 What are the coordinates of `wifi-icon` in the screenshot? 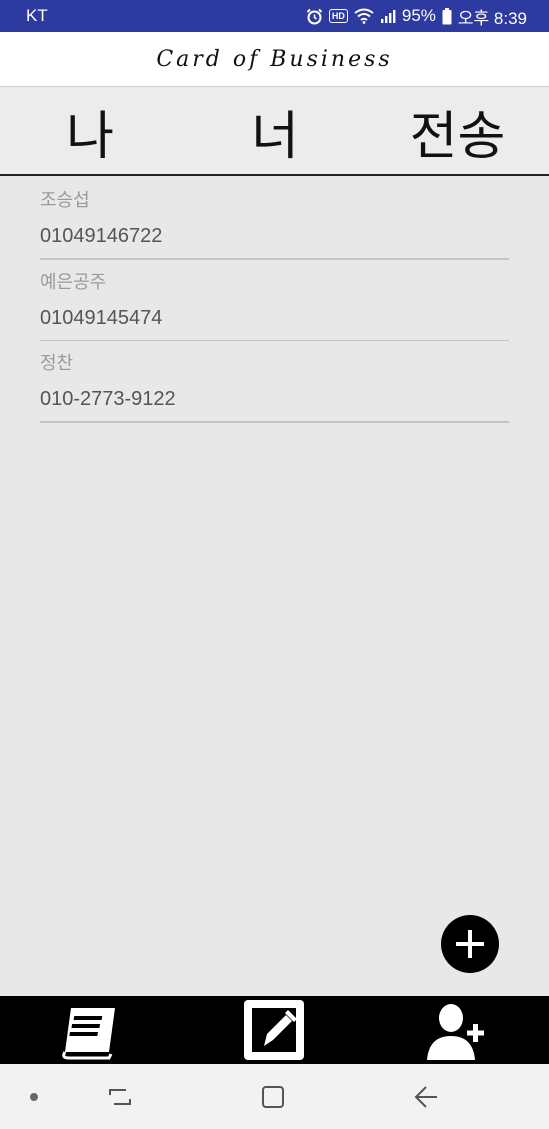 It's located at (364, 16).